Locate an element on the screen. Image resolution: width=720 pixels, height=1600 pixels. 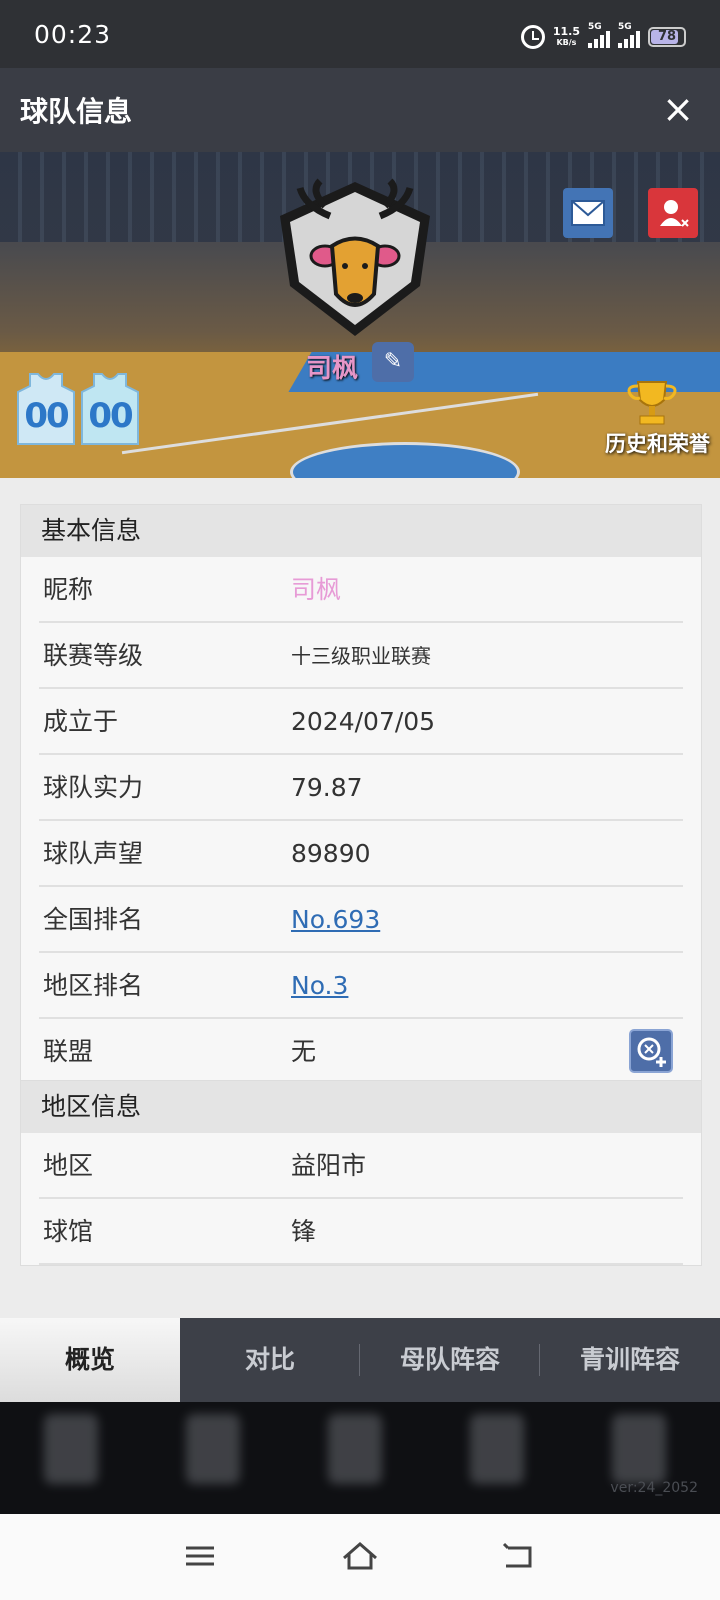
status-icons: 11.5 KB/s 5G 5G 78 is located at coordinates (603, 36).